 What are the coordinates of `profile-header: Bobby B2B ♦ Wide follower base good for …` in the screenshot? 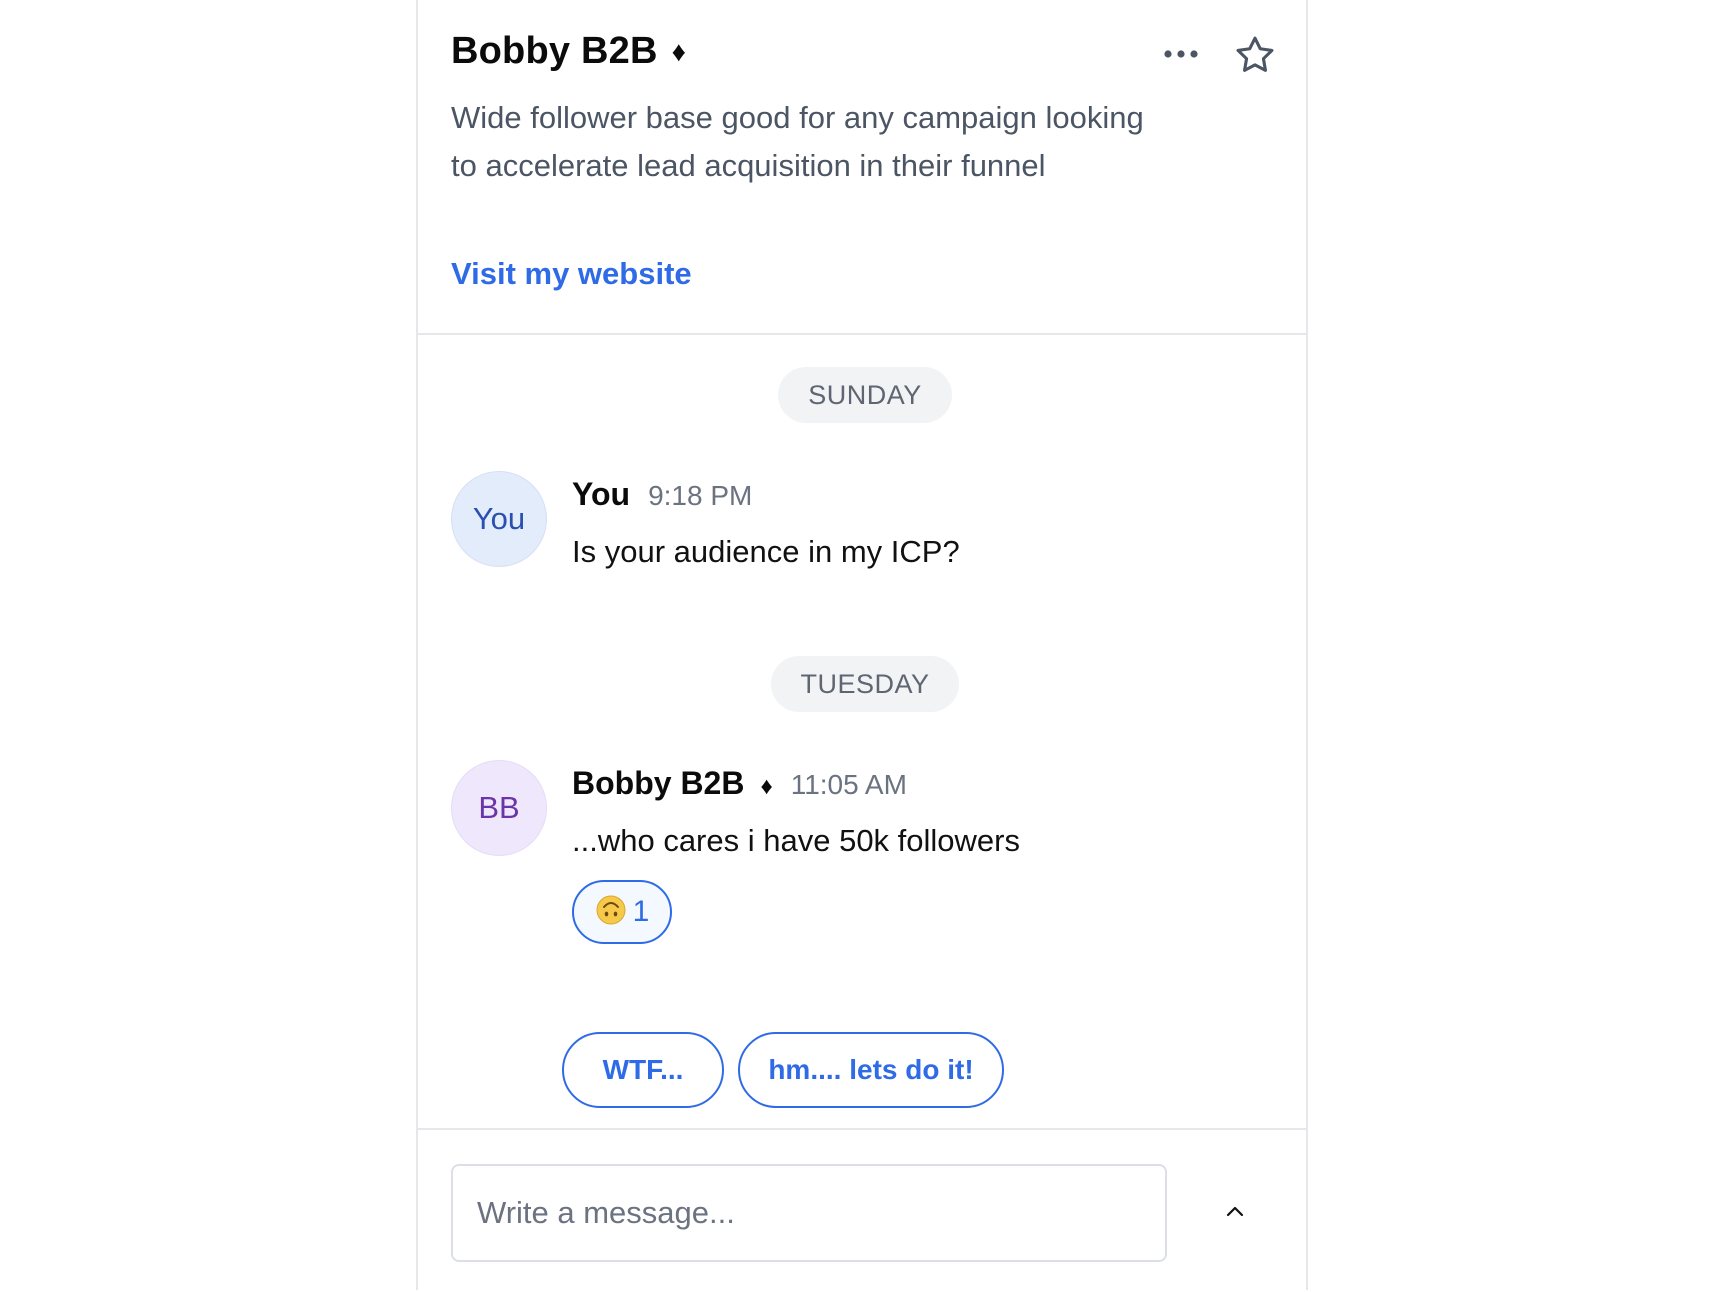 It's located at (862, 167).